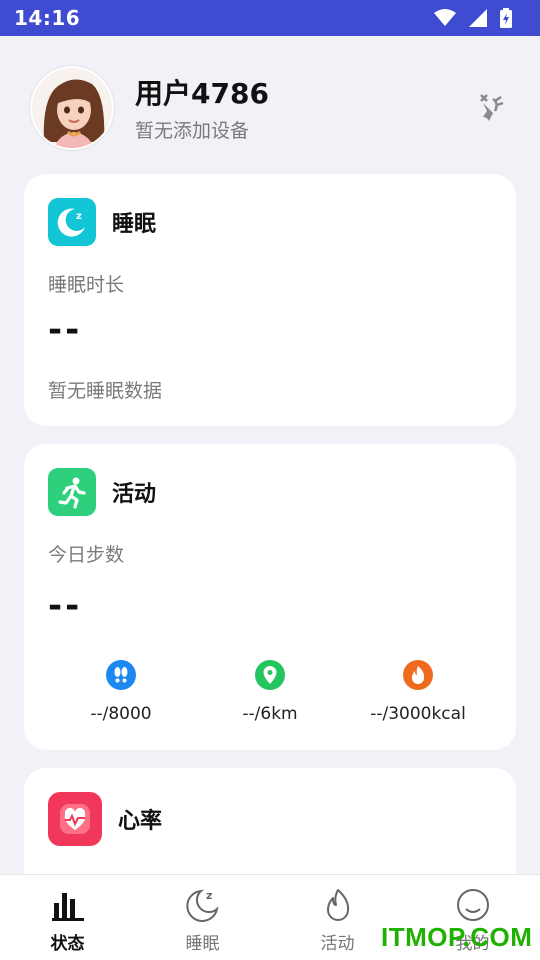 The width and height of the screenshot is (540, 960). I want to click on profile-header: 用户4786 暂无添加设备, so click(270, 108).